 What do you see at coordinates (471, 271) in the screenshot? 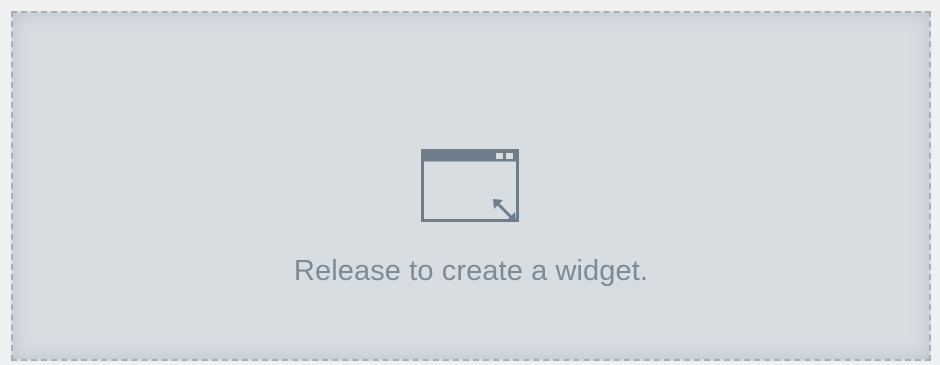
I see `drop-hint-text: Release to create a widget.` at bounding box center [471, 271].